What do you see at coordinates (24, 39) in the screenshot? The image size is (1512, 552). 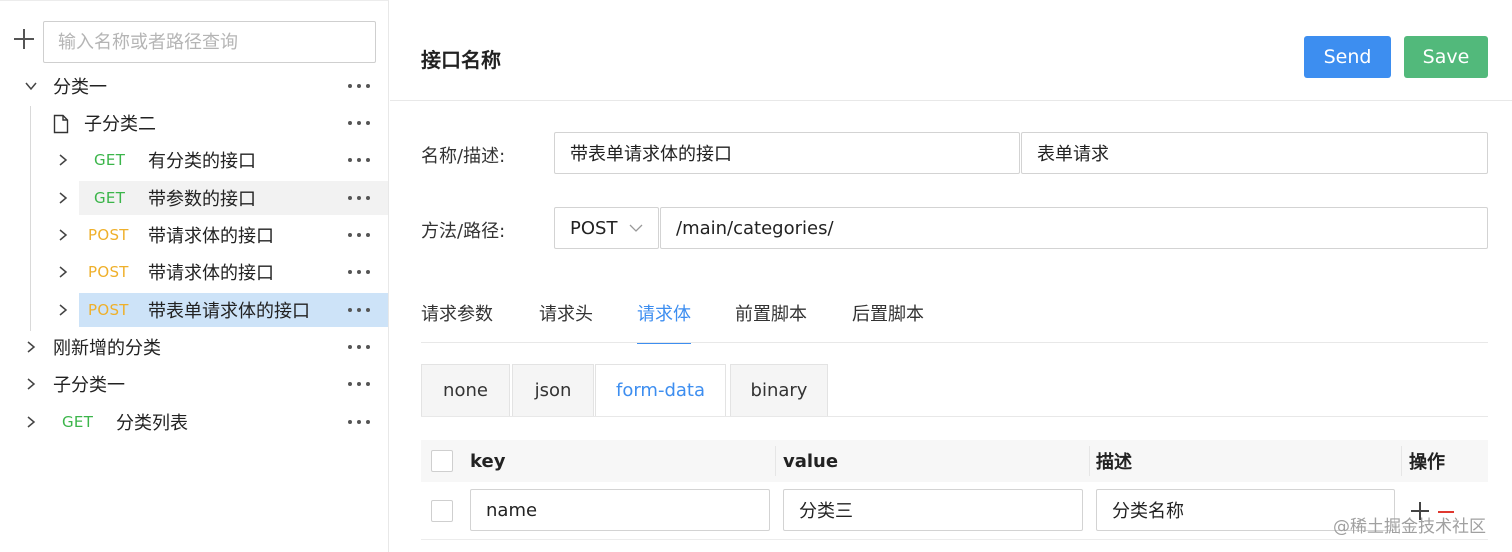 I see `add-icon` at bounding box center [24, 39].